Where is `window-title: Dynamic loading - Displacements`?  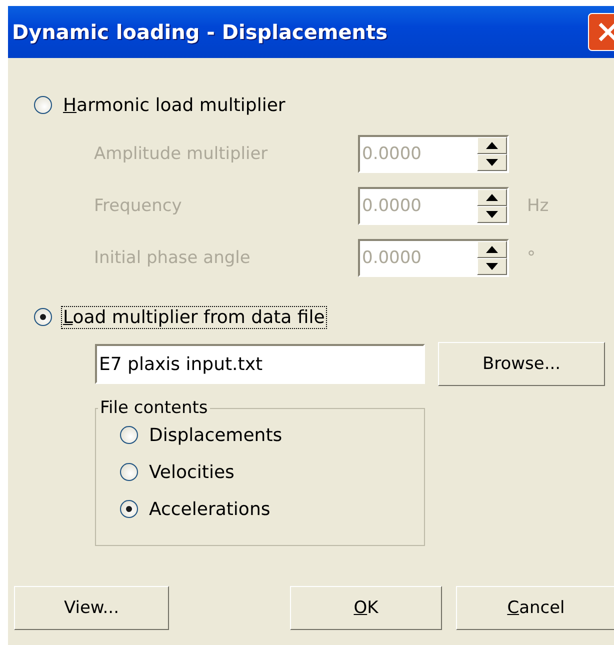 window-title: Dynamic loading - Displacements is located at coordinates (200, 32).